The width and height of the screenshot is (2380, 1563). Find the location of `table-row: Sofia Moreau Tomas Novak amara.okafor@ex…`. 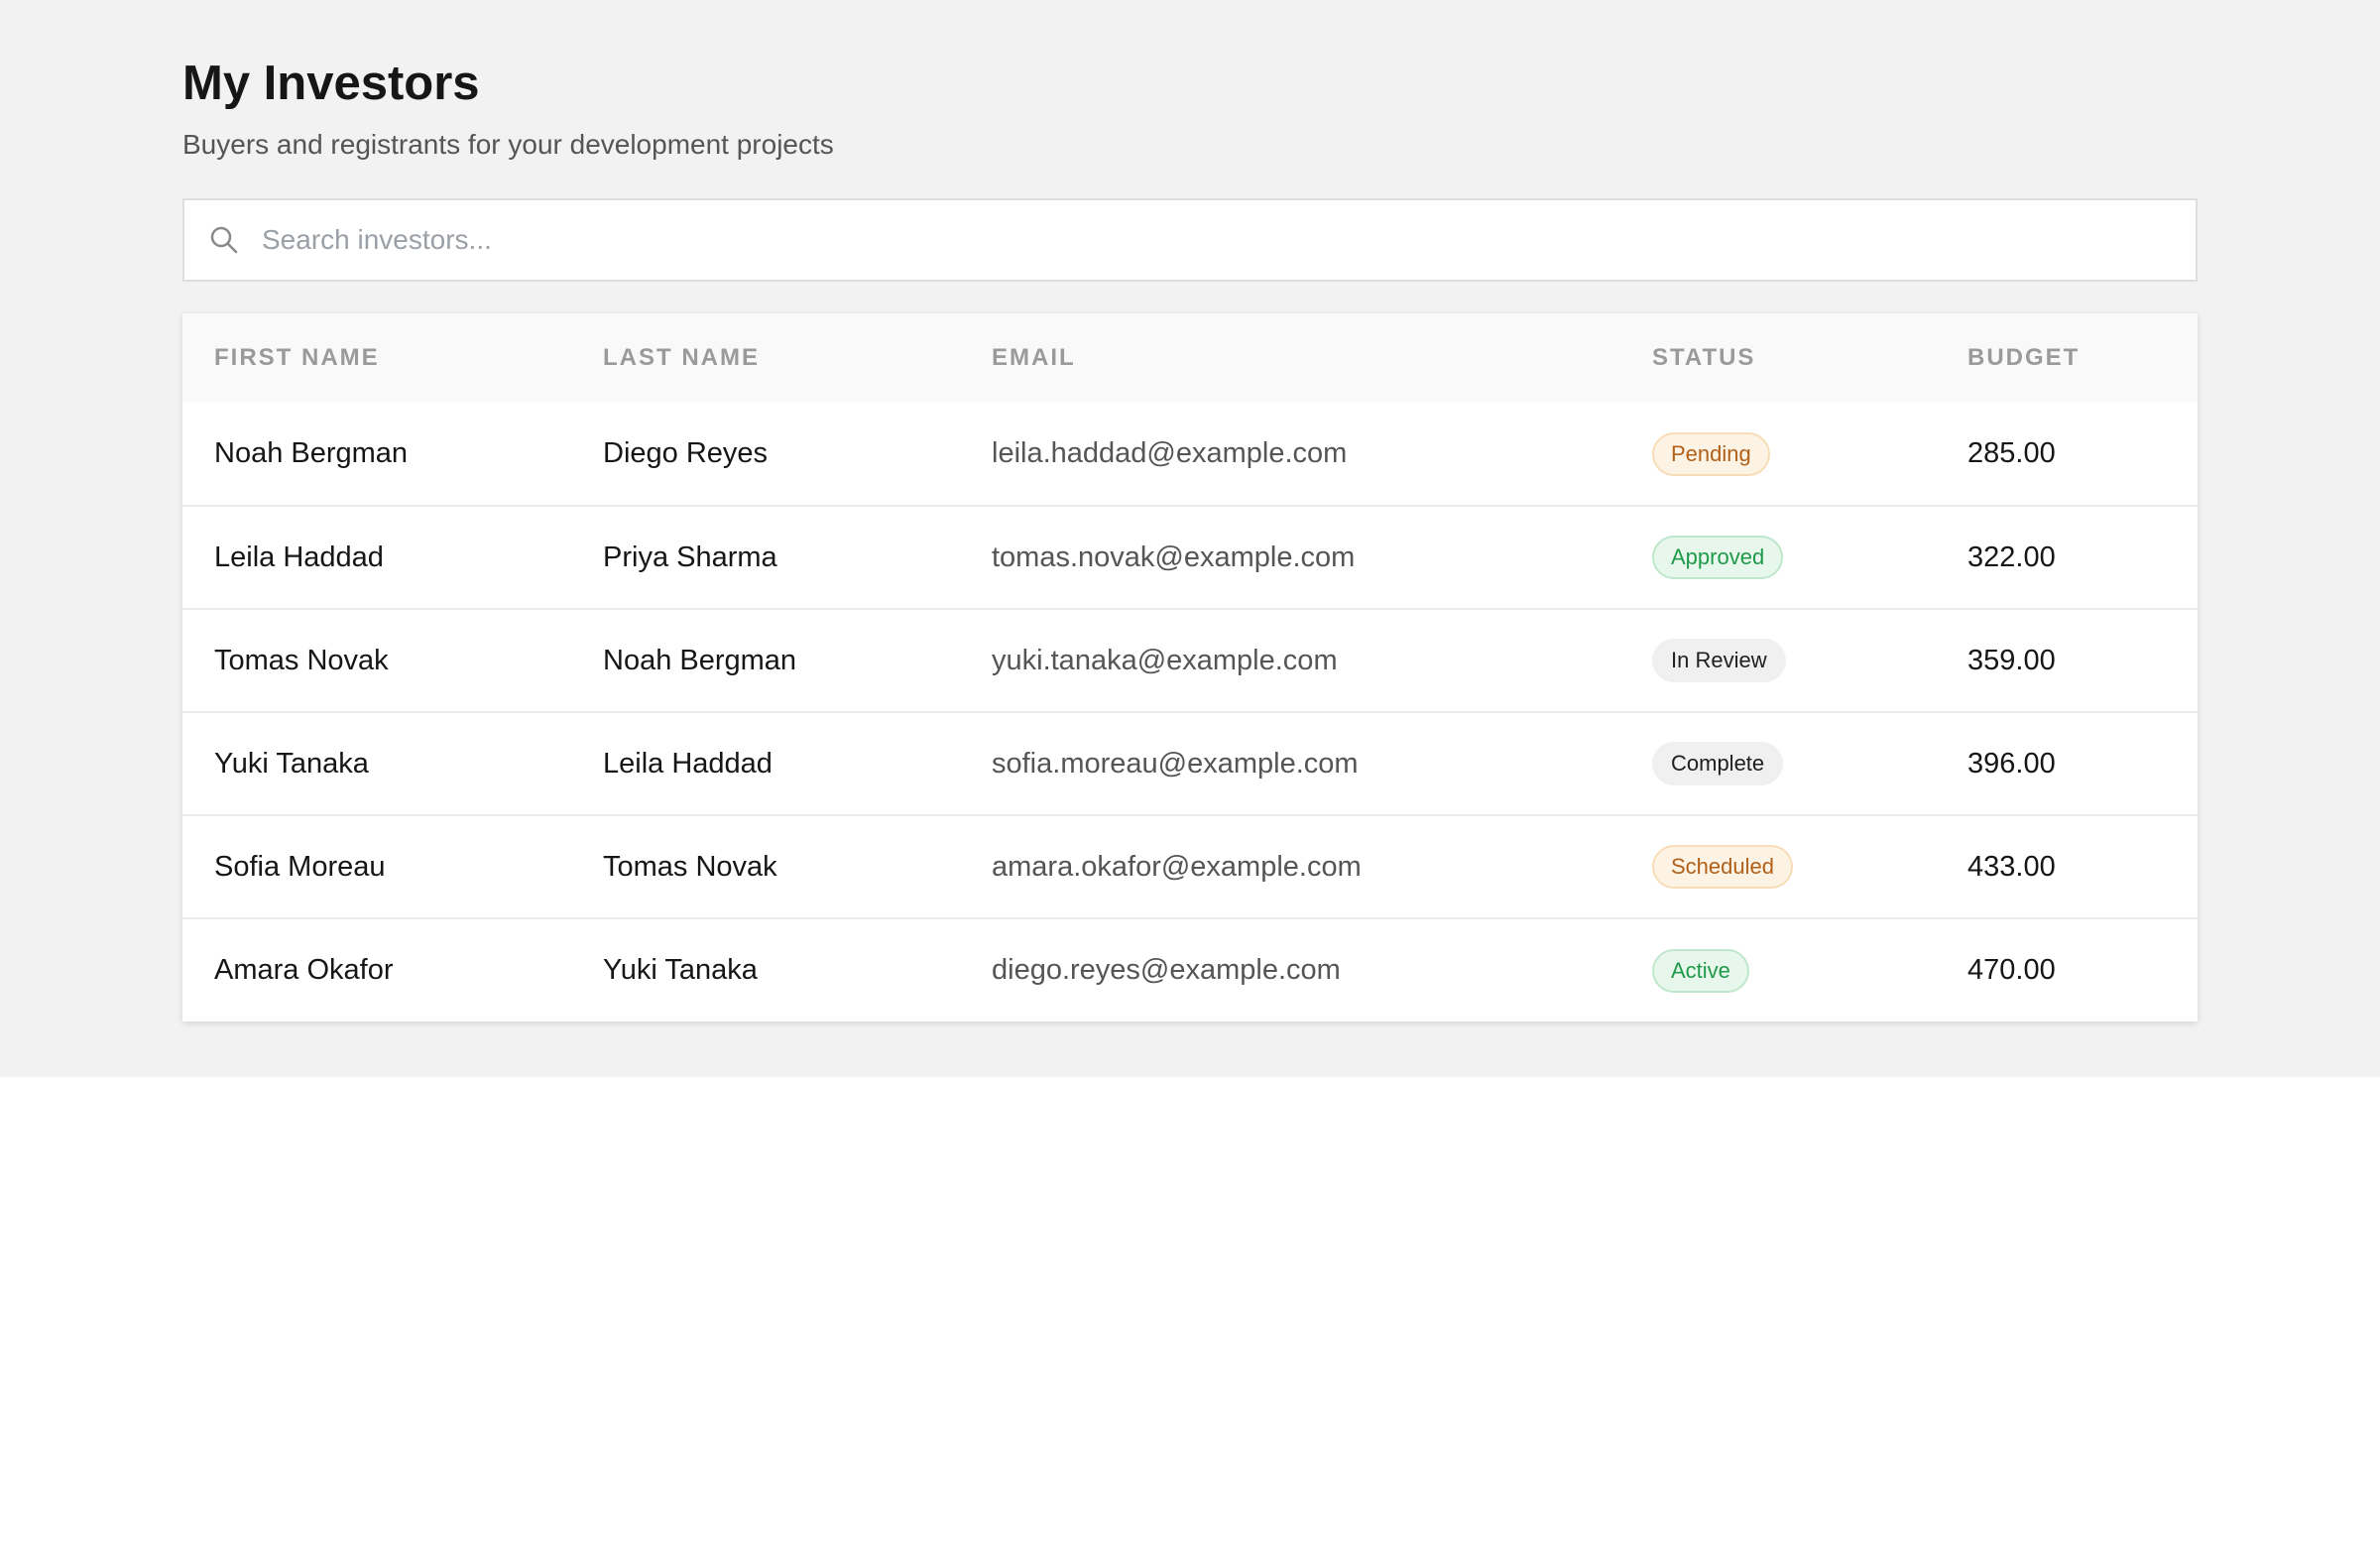

table-row: Sofia Moreau Tomas Novak amara.okafor@ex… is located at coordinates (1190, 867).